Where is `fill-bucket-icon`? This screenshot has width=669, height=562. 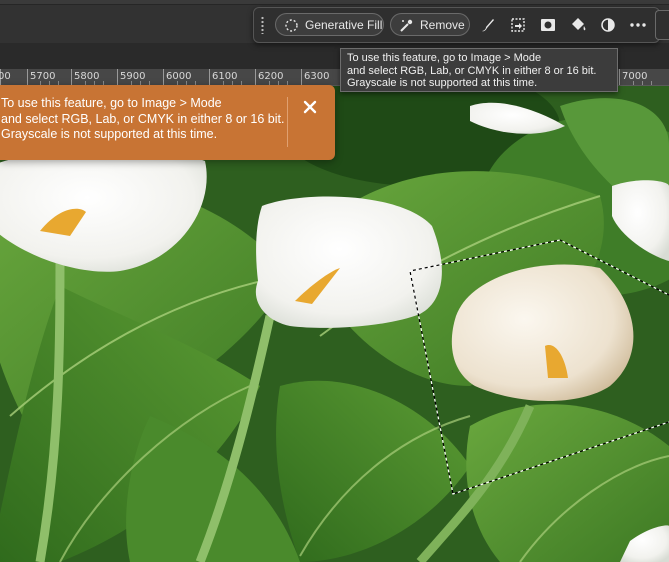
fill-bucket-icon is located at coordinates (578, 25).